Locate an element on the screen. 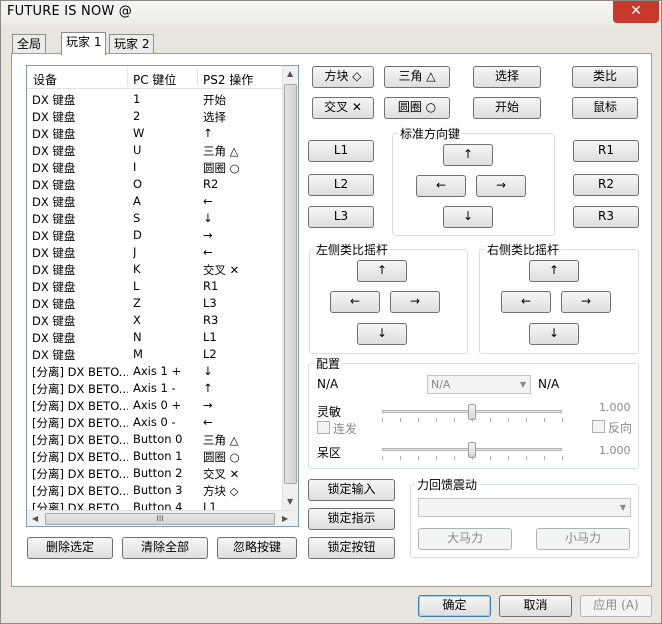 This screenshot has height=624, width=662. column-ps2-action: PS2 操作 is located at coordinates (228, 79).